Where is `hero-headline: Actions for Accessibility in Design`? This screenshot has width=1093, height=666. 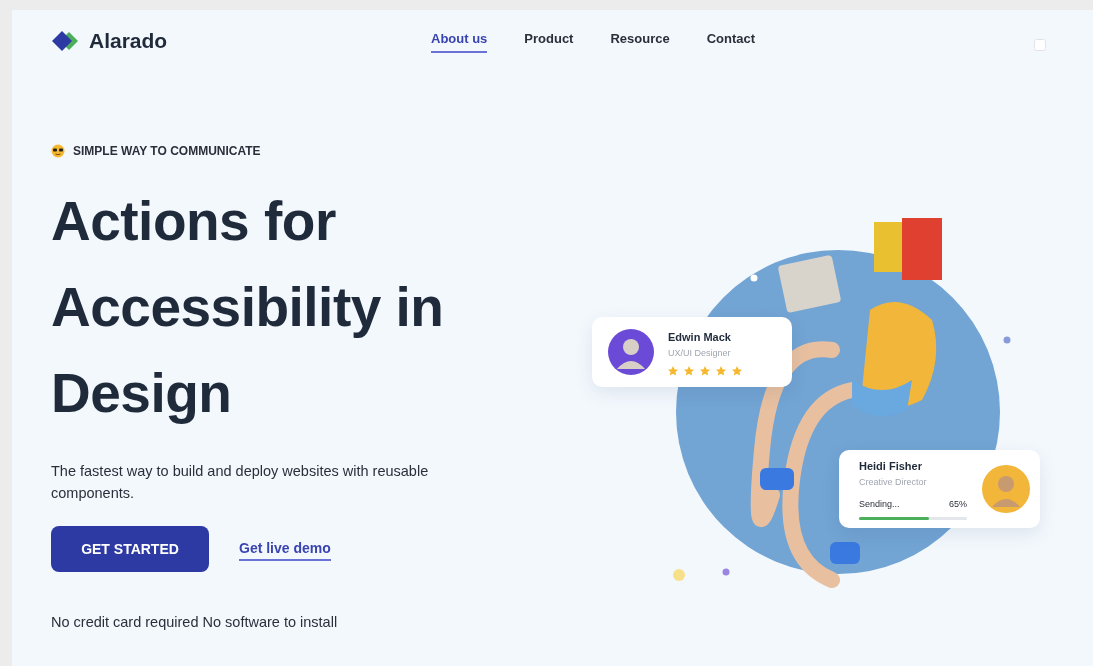
hero-headline: Actions for Accessibility in Design is located at coordinates (248, 307).